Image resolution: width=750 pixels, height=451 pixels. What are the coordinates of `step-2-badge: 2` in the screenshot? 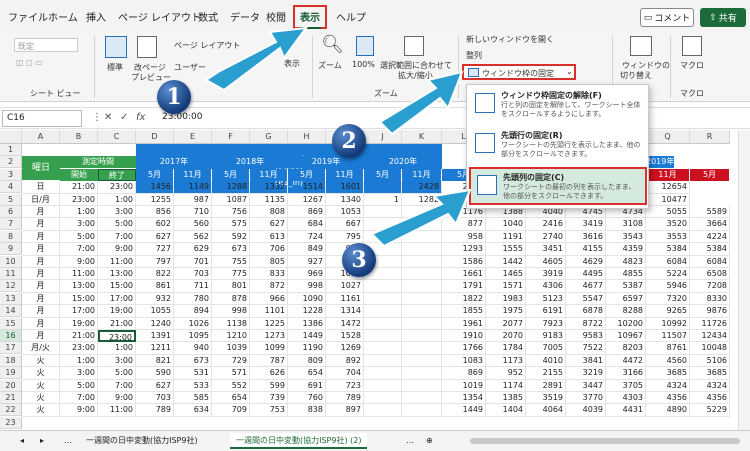 It's located at (349, 141).